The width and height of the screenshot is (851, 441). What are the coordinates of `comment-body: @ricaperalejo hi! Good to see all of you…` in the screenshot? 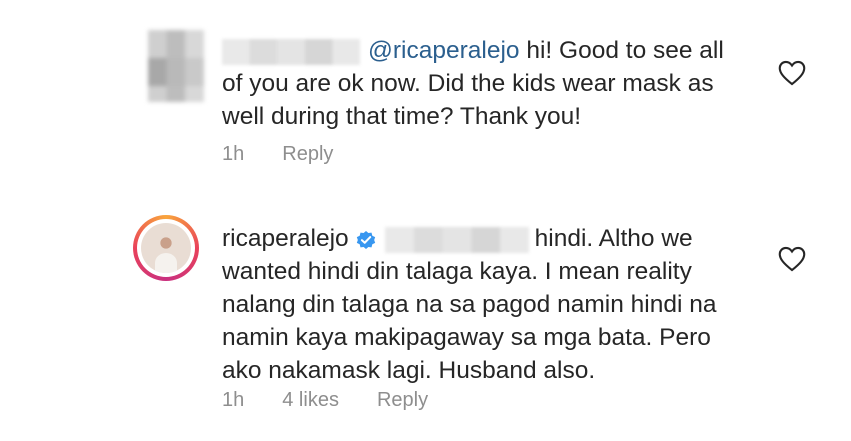 It's located at (473, 83).